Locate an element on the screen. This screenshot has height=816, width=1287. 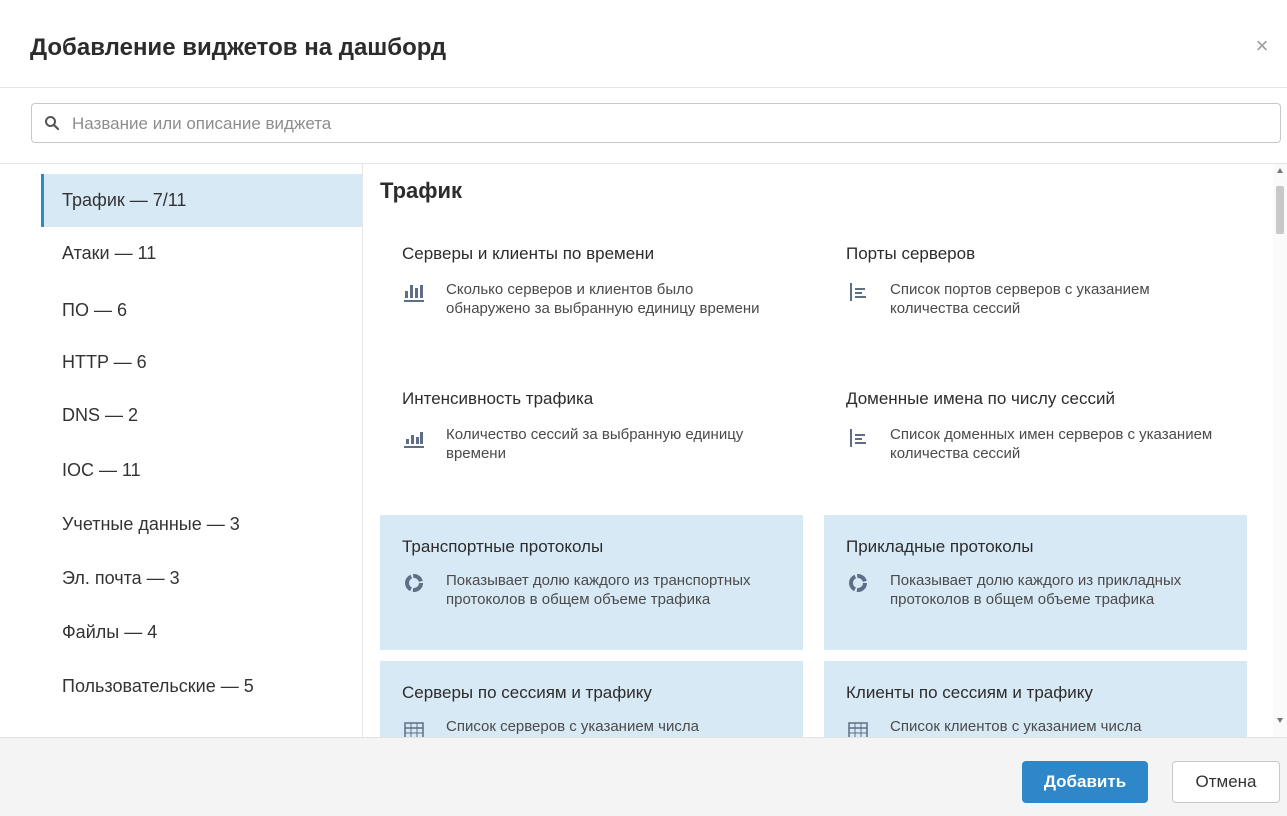
search-box is located at coordinates (656, 123).